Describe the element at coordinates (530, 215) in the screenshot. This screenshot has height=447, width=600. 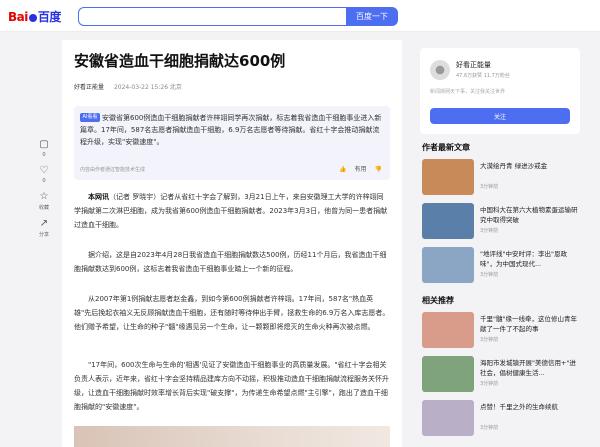
I see `news-title: 中国科大在第六大植物素蛋运输研究中取得突破` at that location.